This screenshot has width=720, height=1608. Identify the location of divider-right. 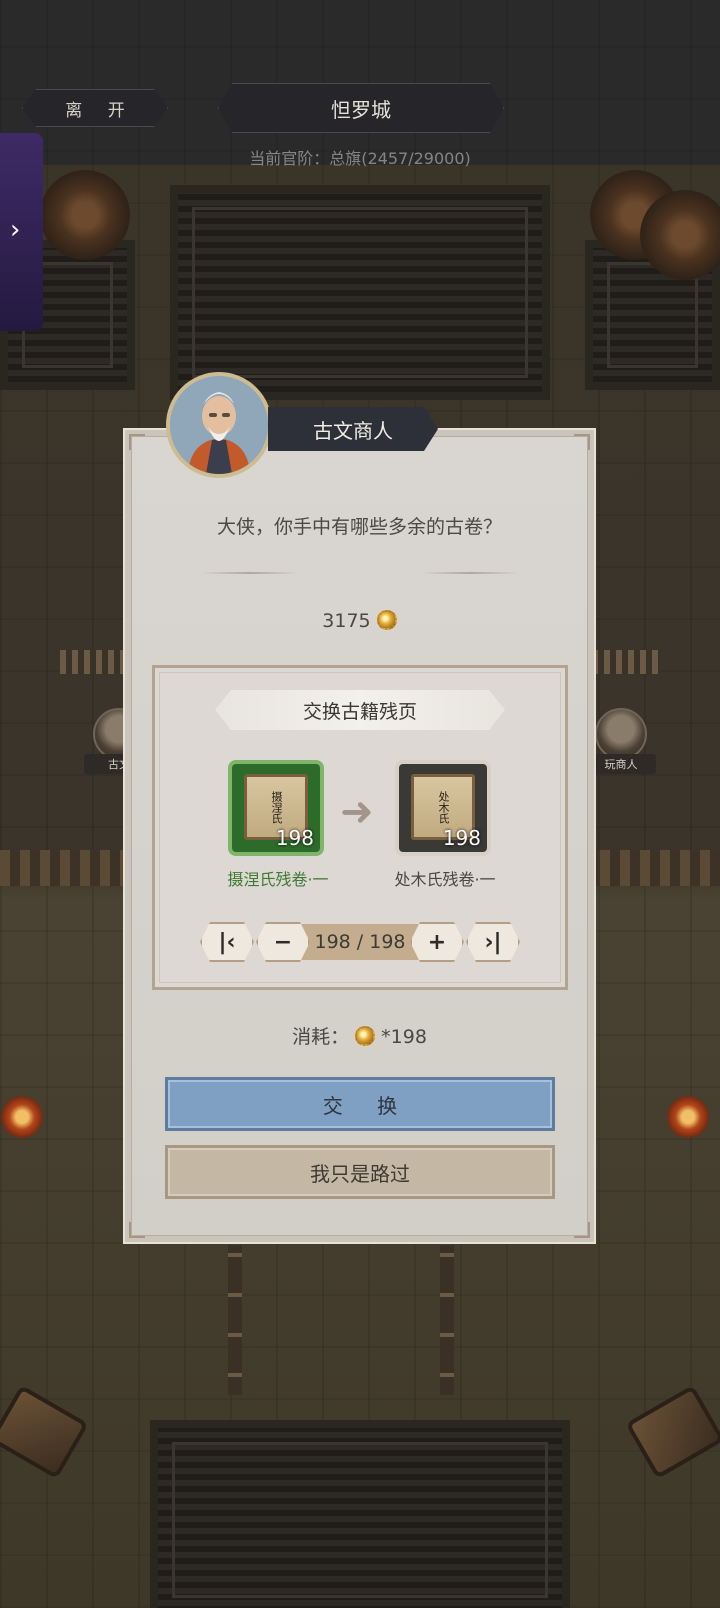
(470, 573).